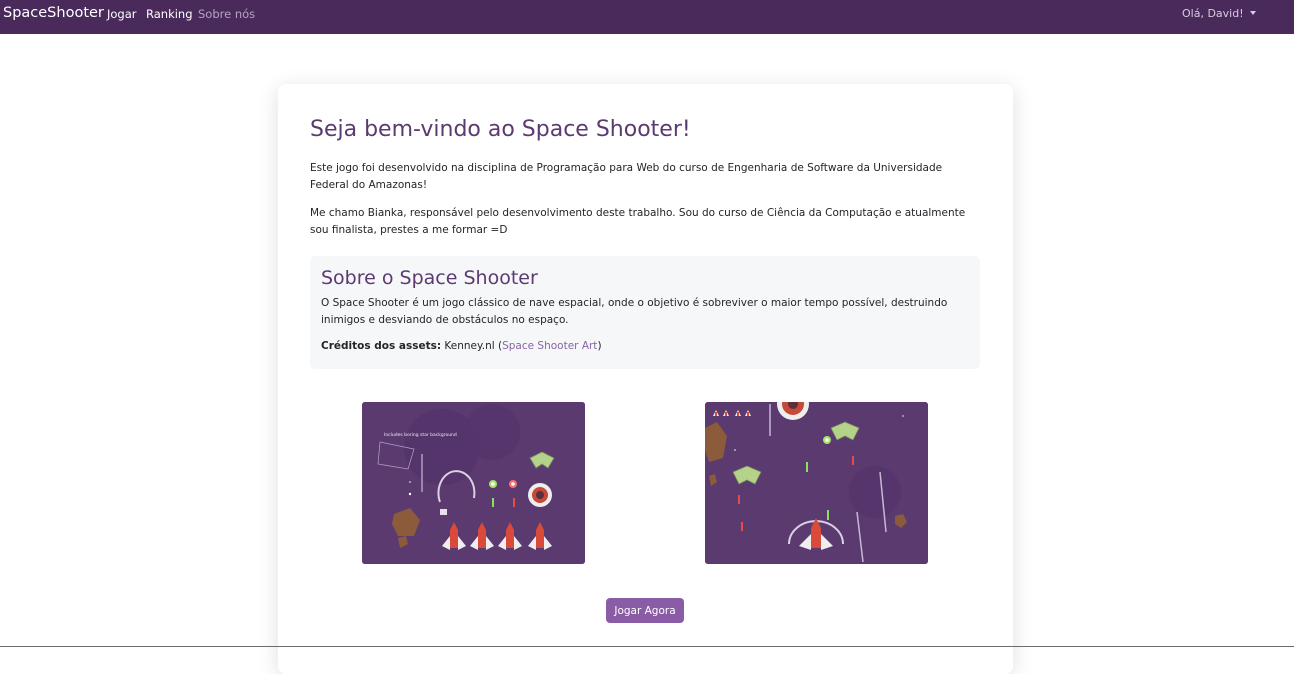  I want to click on user-greeting: Olá, David!, so click(1213, 13).